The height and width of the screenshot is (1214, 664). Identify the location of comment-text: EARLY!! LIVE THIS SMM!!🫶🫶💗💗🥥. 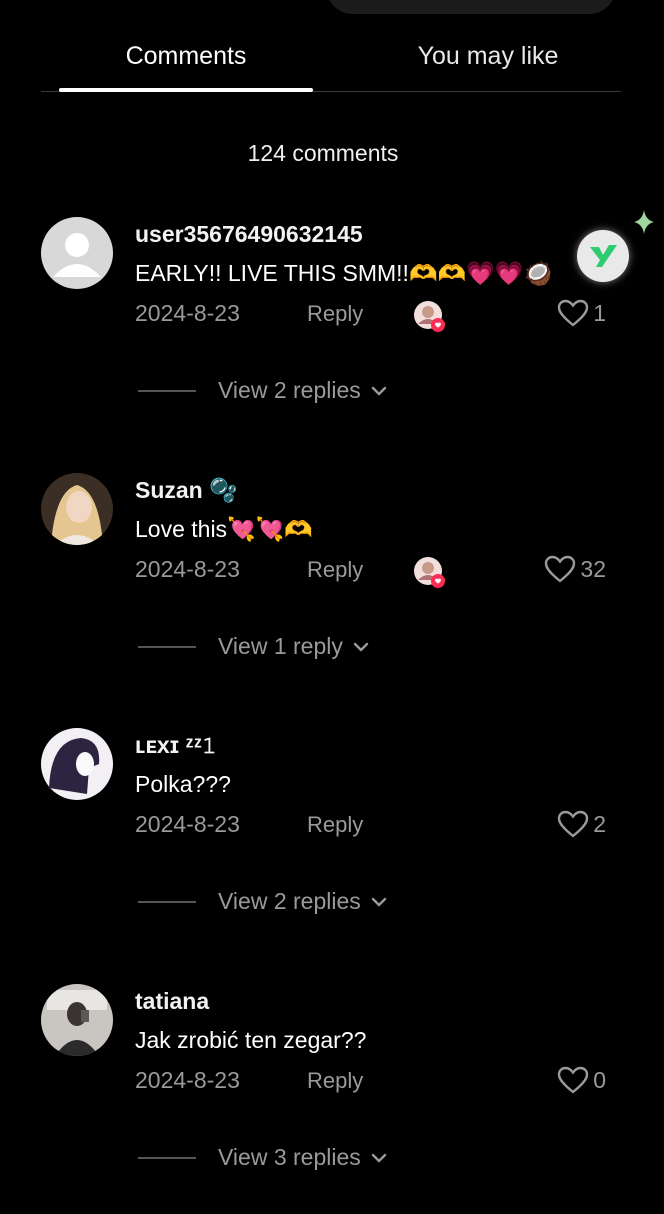
(344, 273).